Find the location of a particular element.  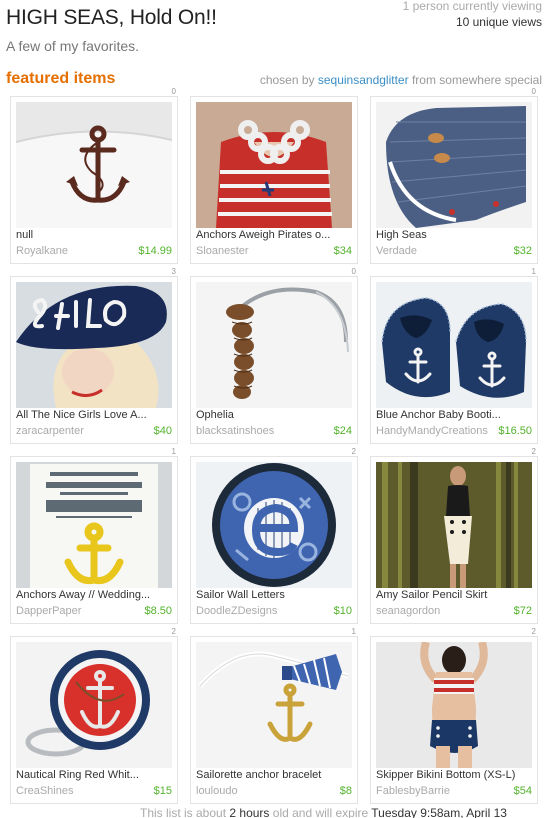

item-title: Amy Sailor Pencil Skirt is located at coordinates (454, 595).